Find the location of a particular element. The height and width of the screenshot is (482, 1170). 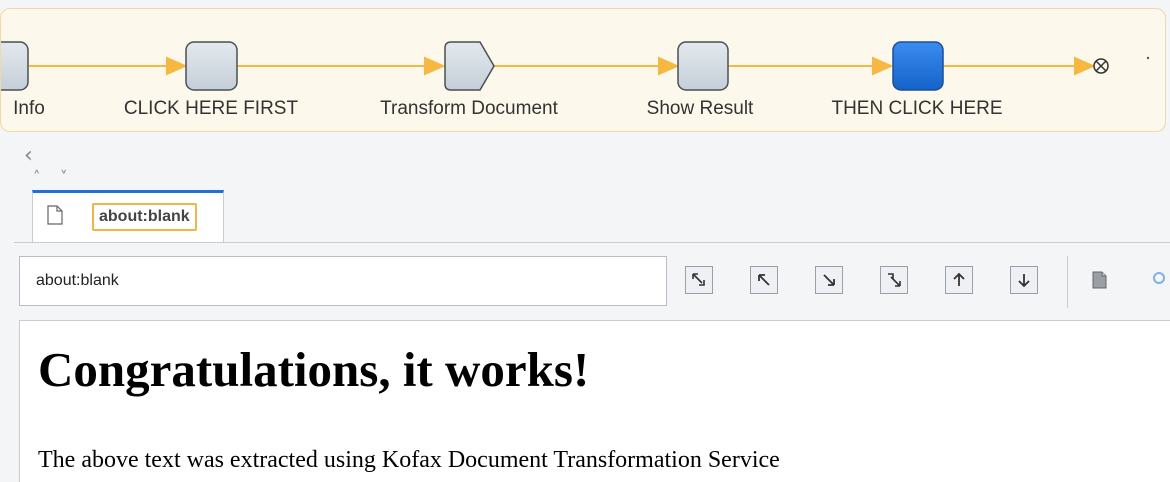

workflow-step-label: Show Result is located at coordinates (700, 108).